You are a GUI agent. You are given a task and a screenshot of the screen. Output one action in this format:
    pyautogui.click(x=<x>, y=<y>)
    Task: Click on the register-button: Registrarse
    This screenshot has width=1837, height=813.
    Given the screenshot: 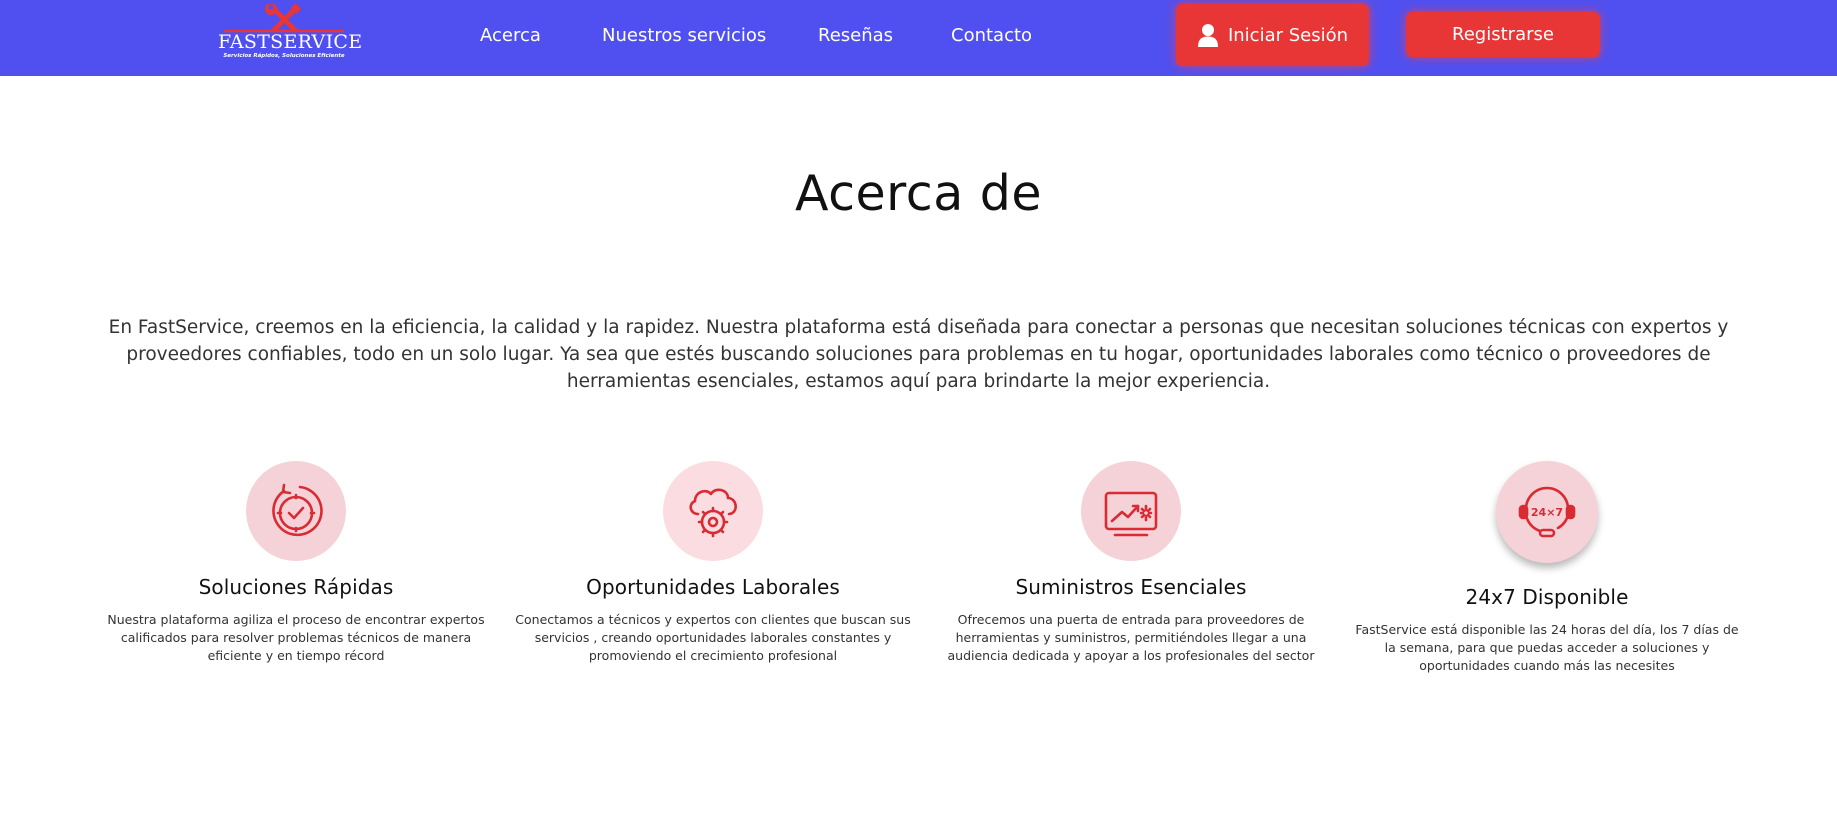 What is the action you would take?
    pyautogui.click(x=1503, y=34)
    